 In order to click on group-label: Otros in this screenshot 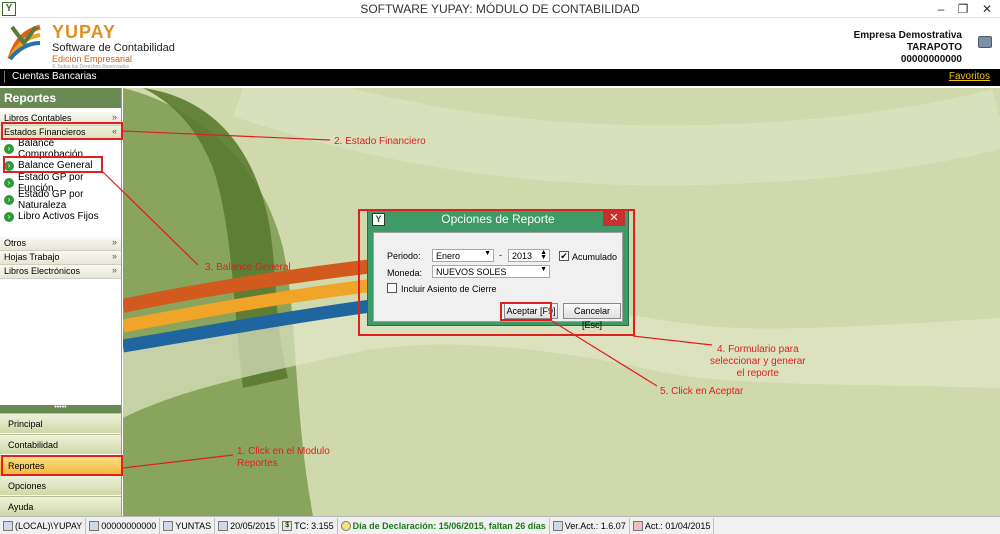, I will do `click(15, 243)`.